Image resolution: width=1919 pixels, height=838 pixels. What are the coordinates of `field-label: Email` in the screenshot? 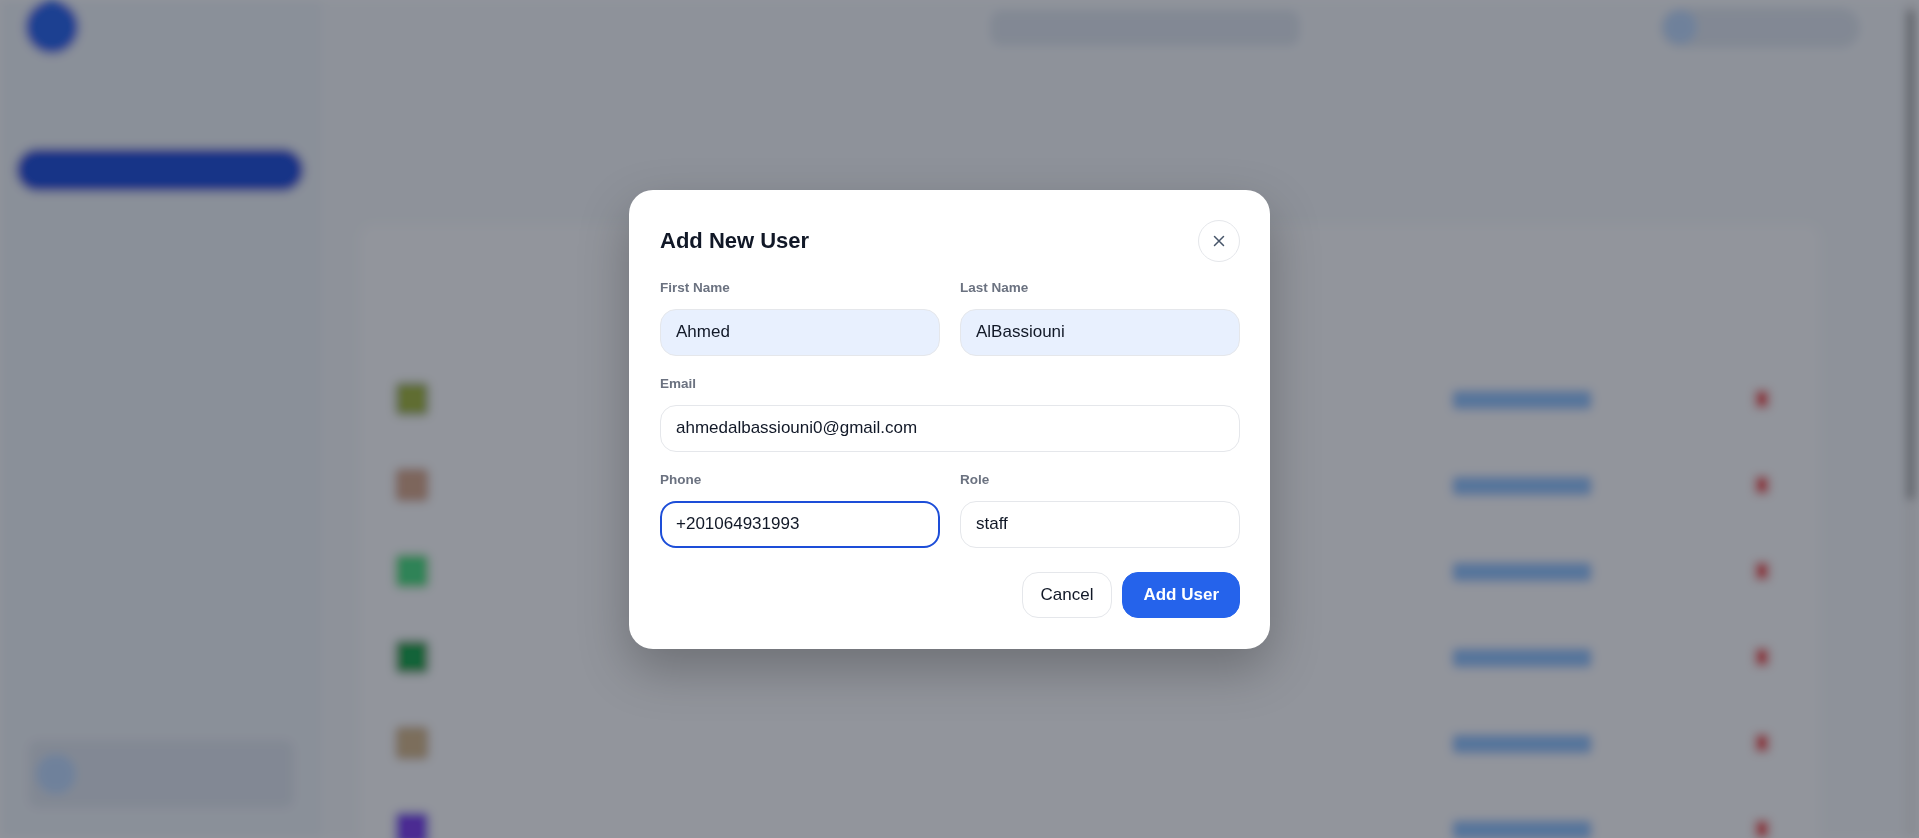 It's located at (679, 383).